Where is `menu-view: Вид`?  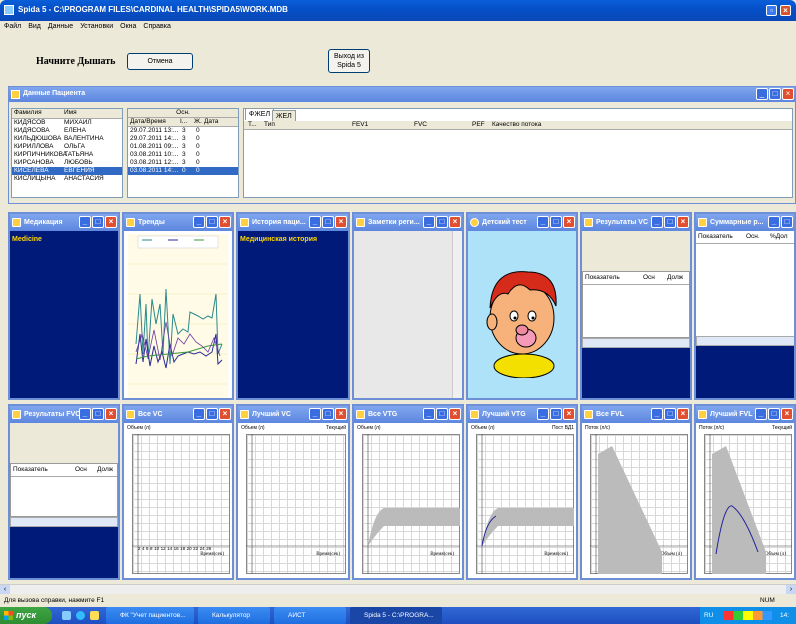 menu-view: Вид is located at coordinates (34, 26).